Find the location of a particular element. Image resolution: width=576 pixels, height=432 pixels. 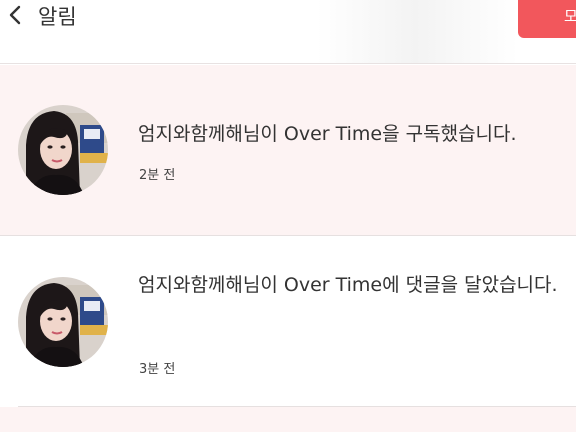

notification-time: 2분 전 is located at coordinates (157, 175).